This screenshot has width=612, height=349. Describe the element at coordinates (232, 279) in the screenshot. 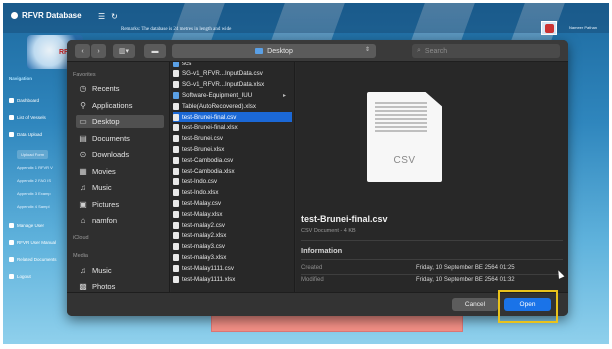

I see `file-row: test-Malay1111.xlsx` at that location.